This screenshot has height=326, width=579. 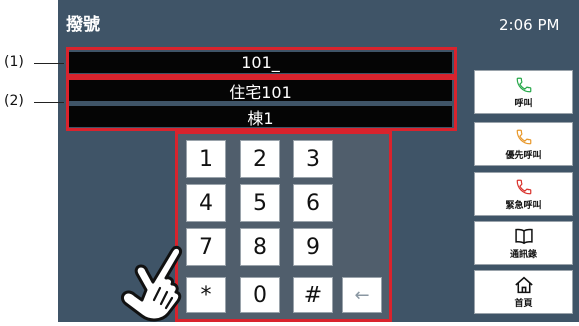 What do you see at coordinates (83, 25) in the screenshot?
I see `page-title: 撥號` at bounding box center [83, 25].